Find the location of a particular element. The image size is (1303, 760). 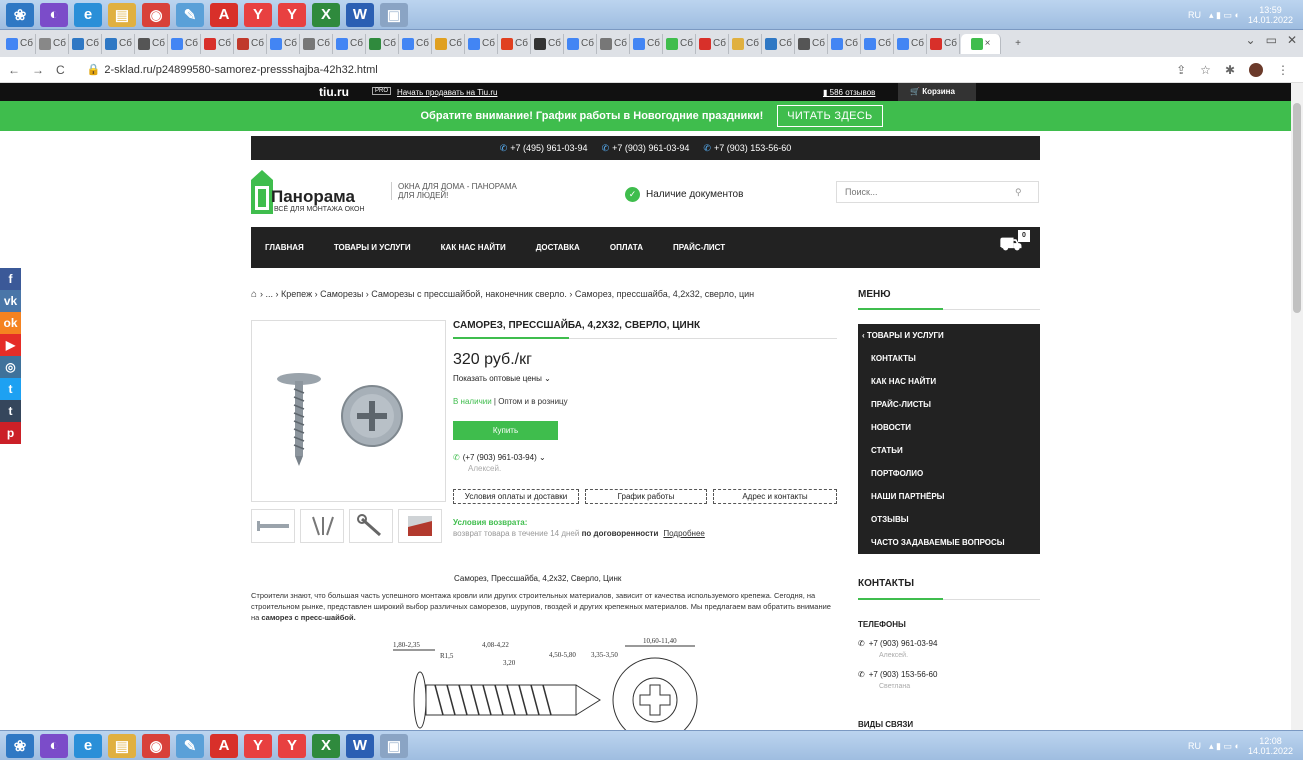

menu-item: КАК НАС НАЙТИ is located at coordinates (949, 381).